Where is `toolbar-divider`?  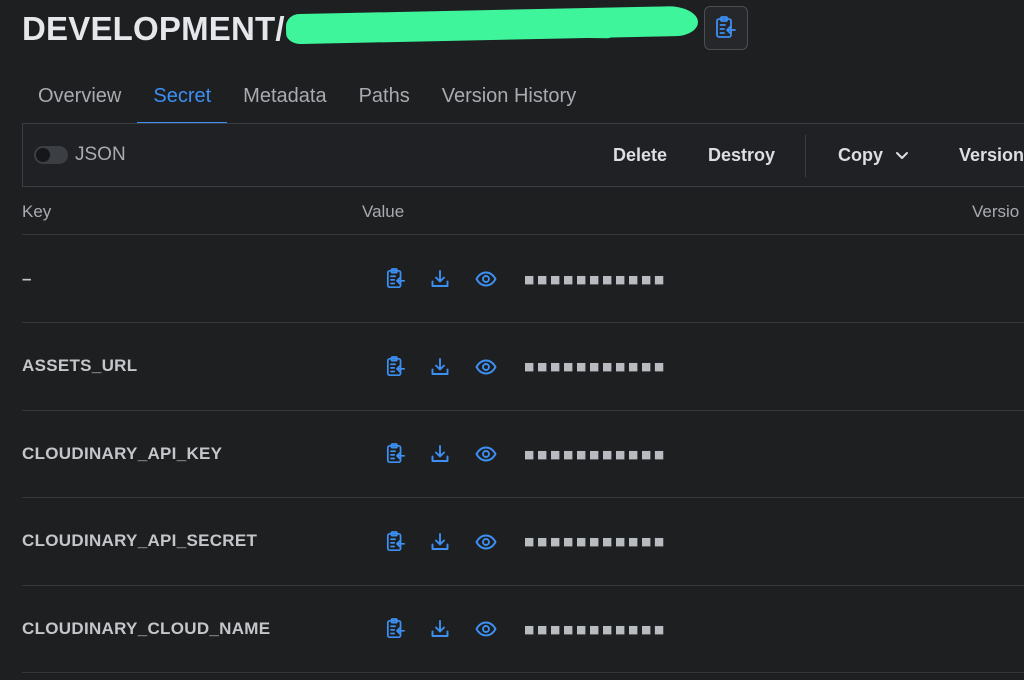
toolbar-divider is located at coordinates (805, 156).